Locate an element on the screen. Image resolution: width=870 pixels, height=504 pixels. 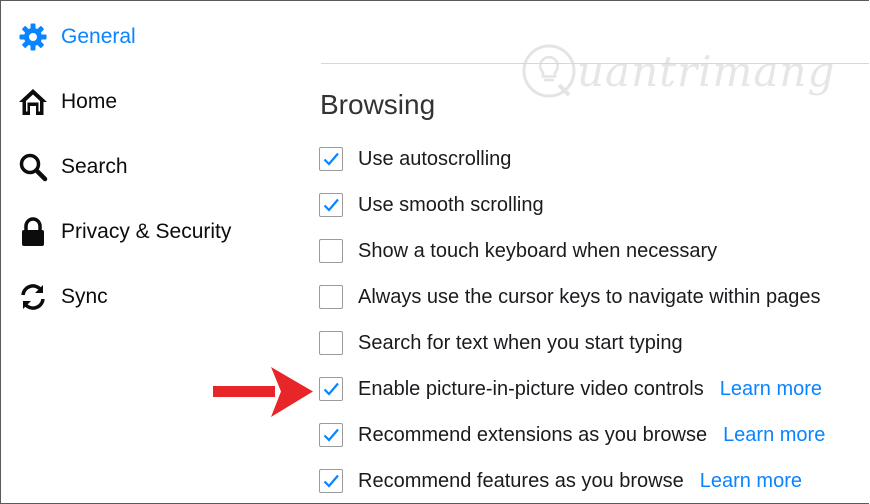
option-search-text-typing: Search for text when you start typing is located at coordinates (501, 343).